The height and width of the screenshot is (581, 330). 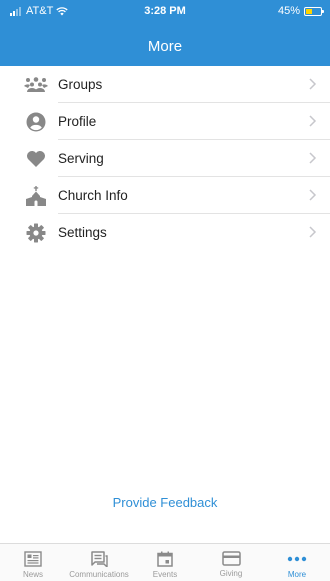 I want to click on battery-percent: 45%, so click(x=288, y=11).